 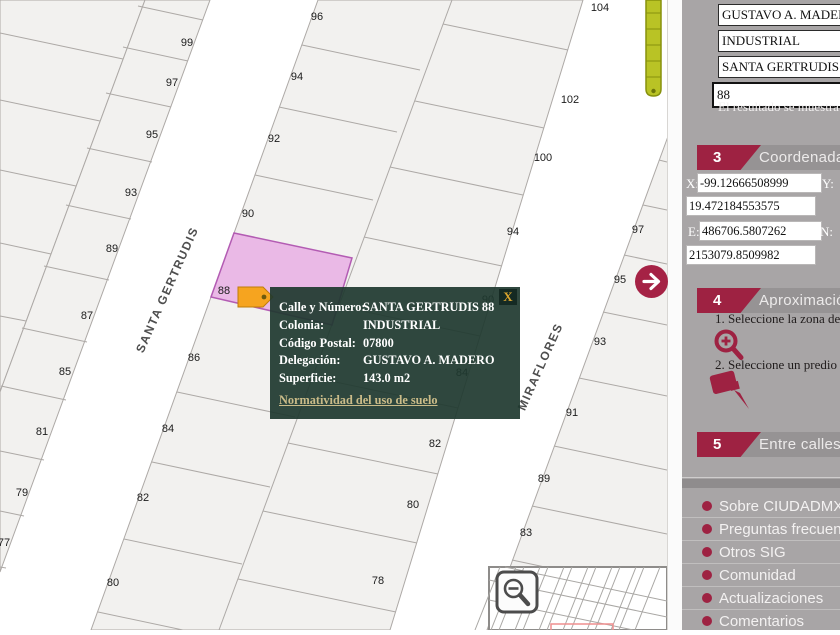 I want to click on parcel-number: 85, so click(x=65, y=372).